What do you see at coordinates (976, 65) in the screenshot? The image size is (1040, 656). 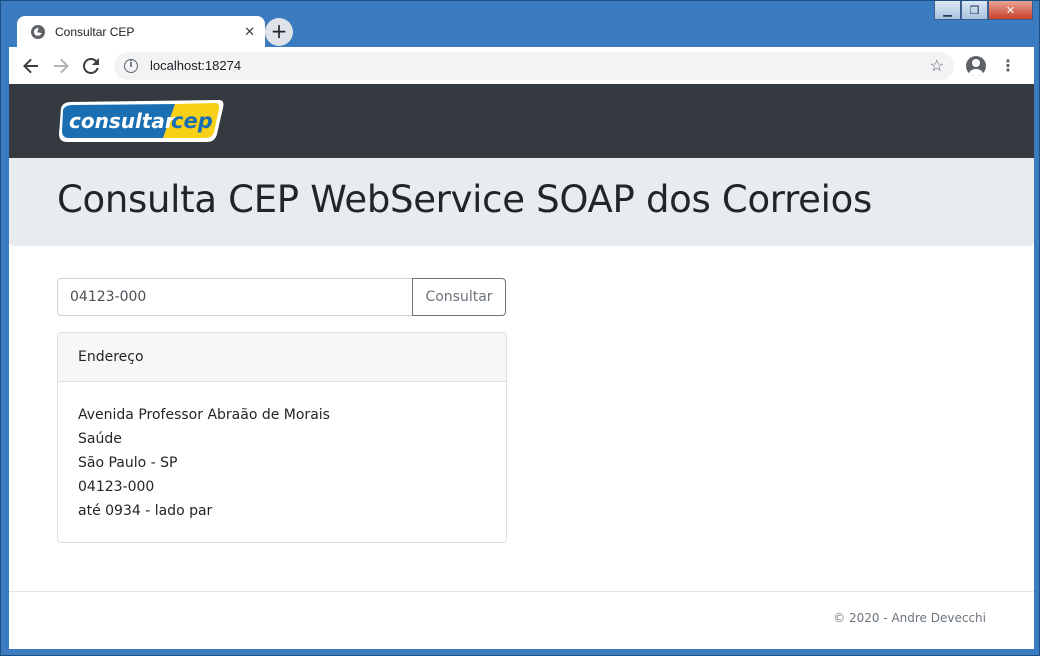 I see `profile-icon` at bounding box center [976, 65].